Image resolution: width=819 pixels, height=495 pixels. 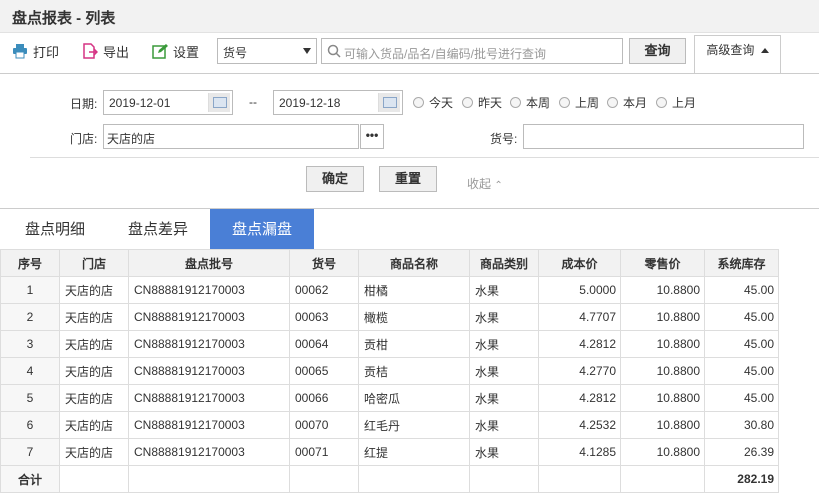 What do you see at coordinates (55, 229) in the screenshot?
I see `tab-stocktake-detail: 盘点明细` at bounding box center [55, 229].